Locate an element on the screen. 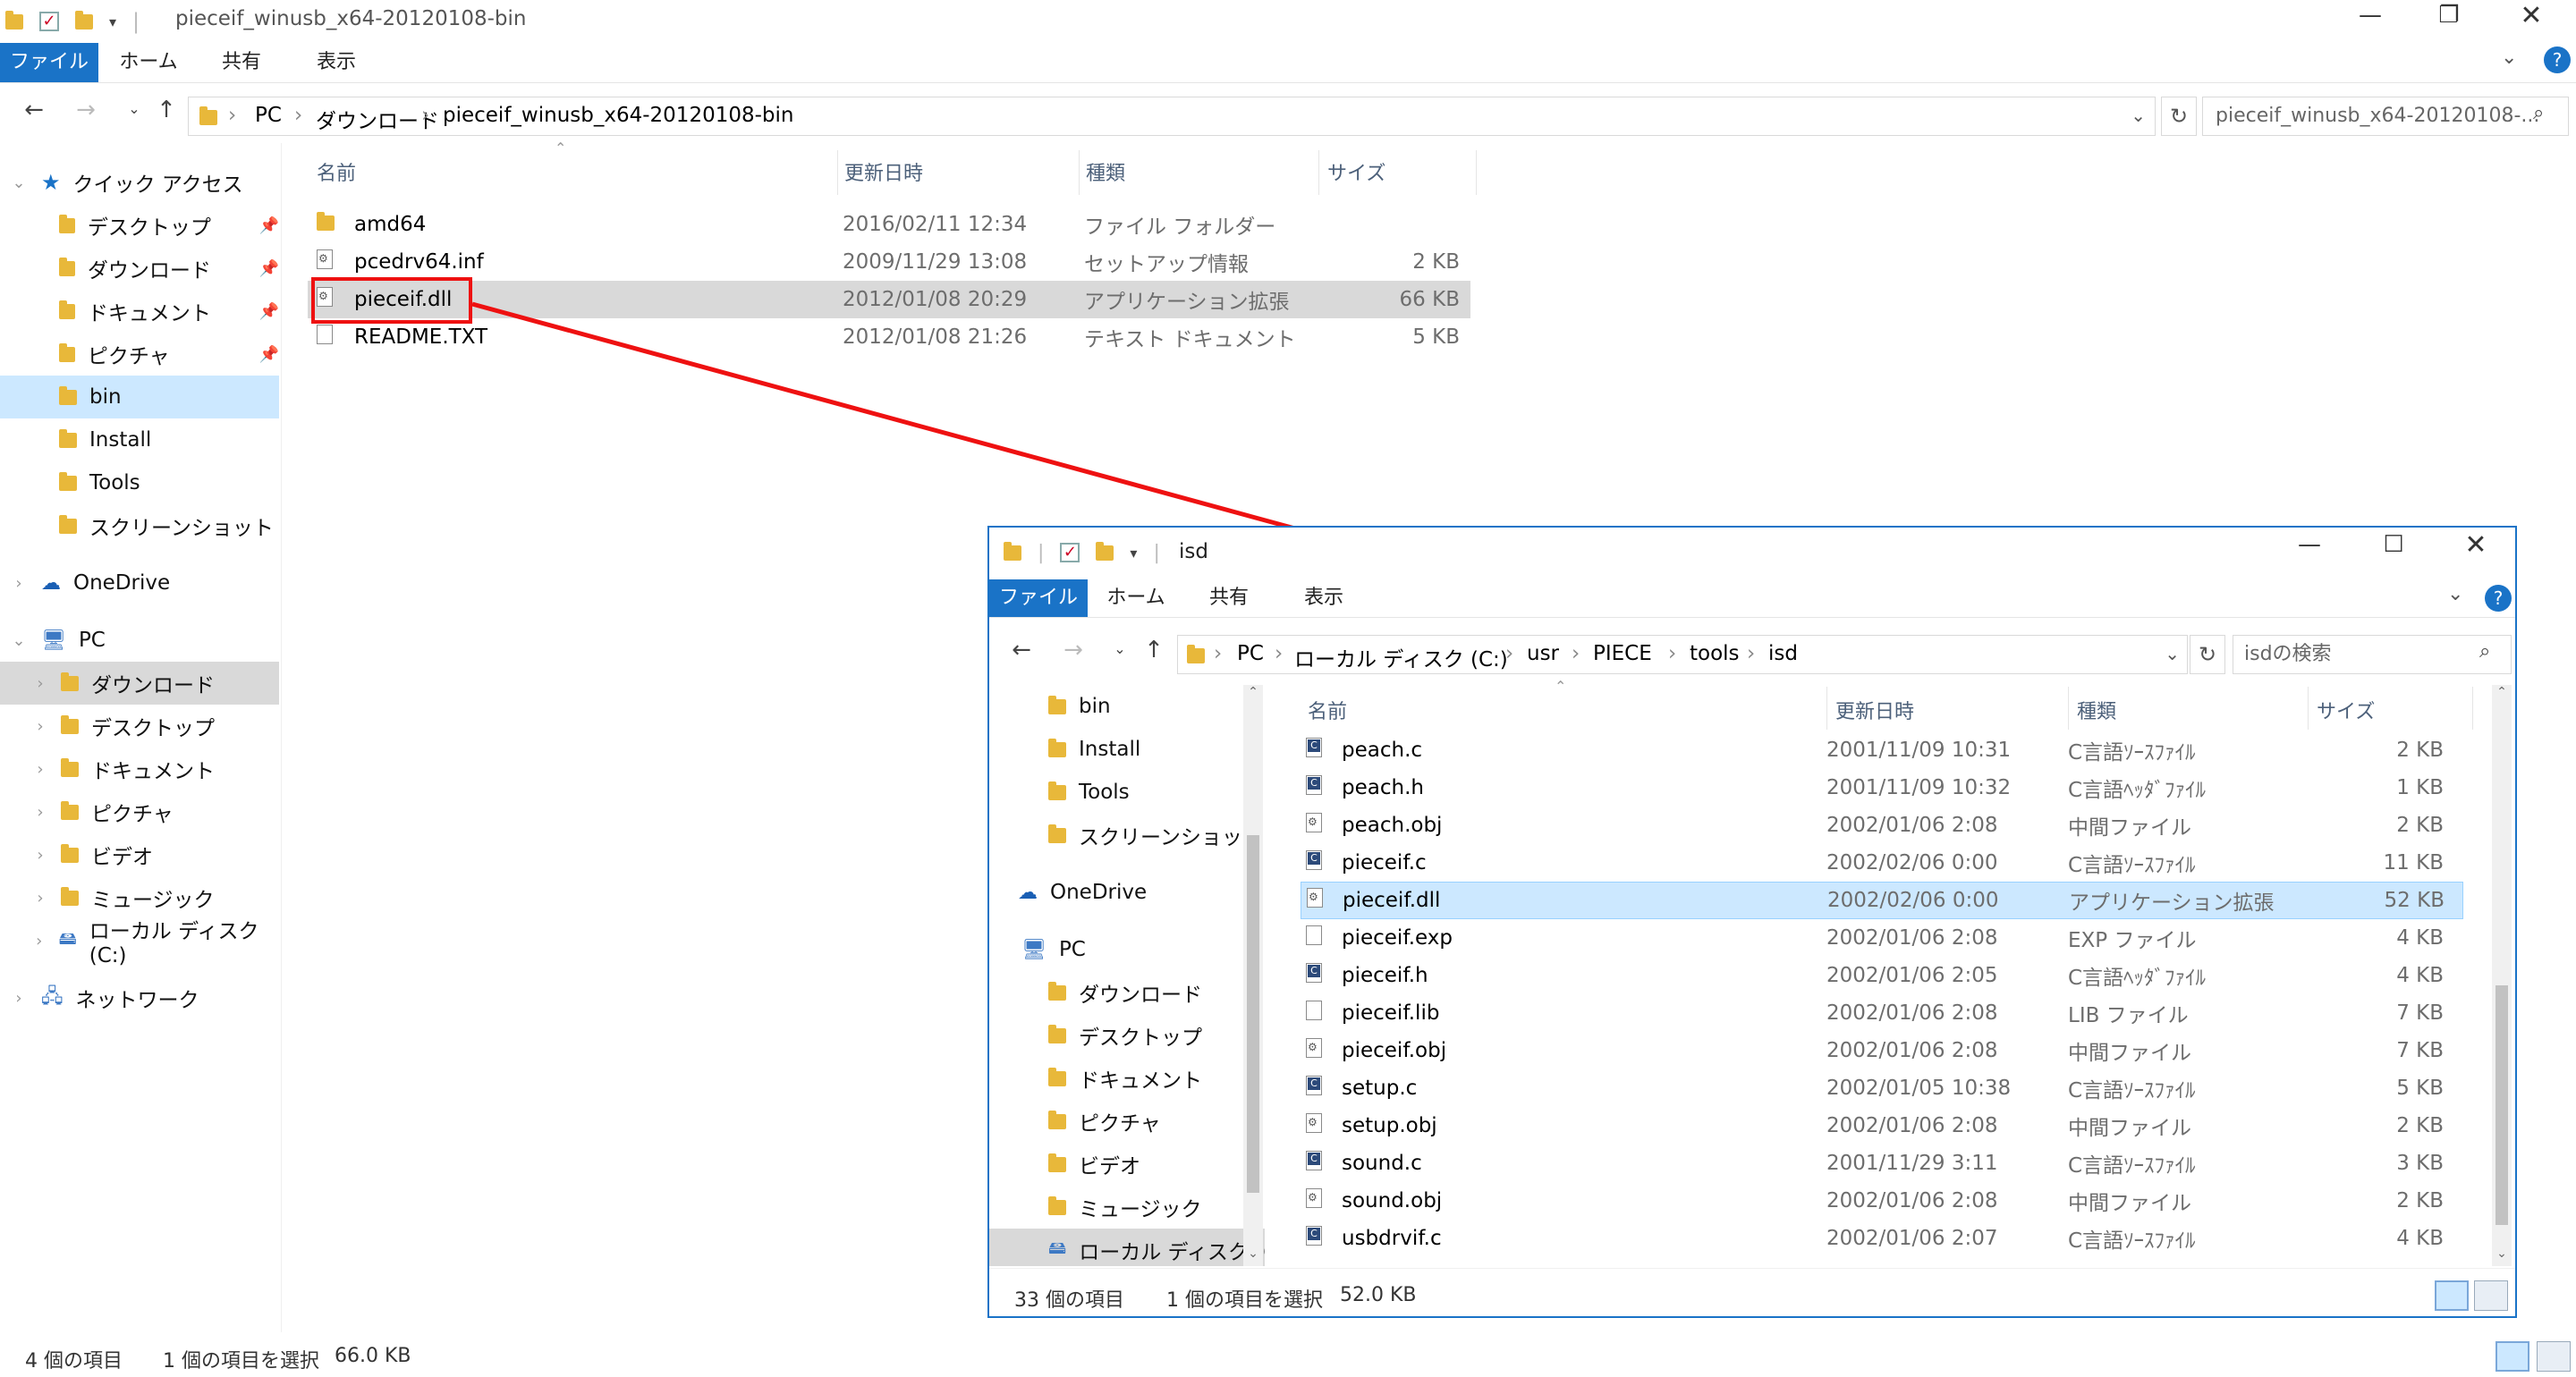  breadcrumb-tools: tools is located at coordinates (1715, 653).